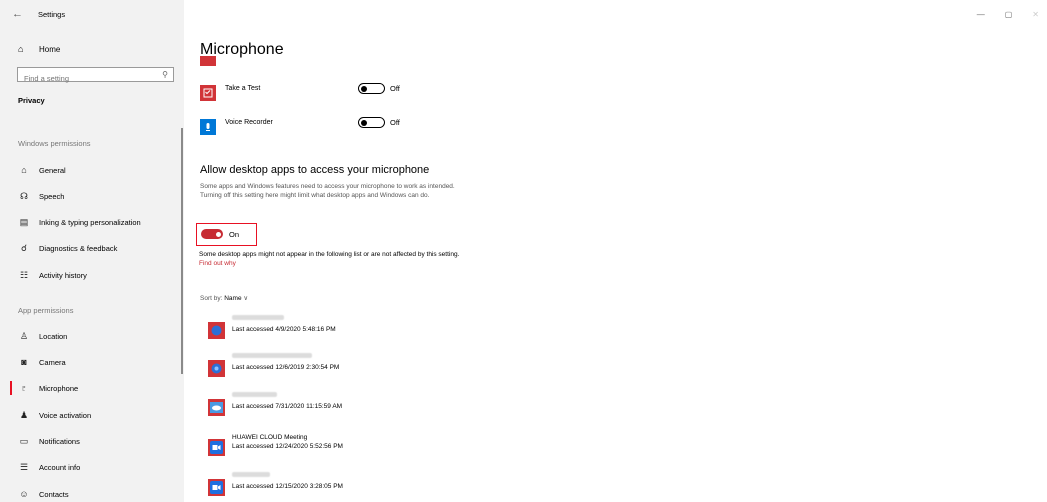 The width and height of the screenshot is (1047, 502). What do you see at coordinates (52, 196) in the screenshot?
I see `sidebar-item-label: Speech` at bounding box center [52, 196].